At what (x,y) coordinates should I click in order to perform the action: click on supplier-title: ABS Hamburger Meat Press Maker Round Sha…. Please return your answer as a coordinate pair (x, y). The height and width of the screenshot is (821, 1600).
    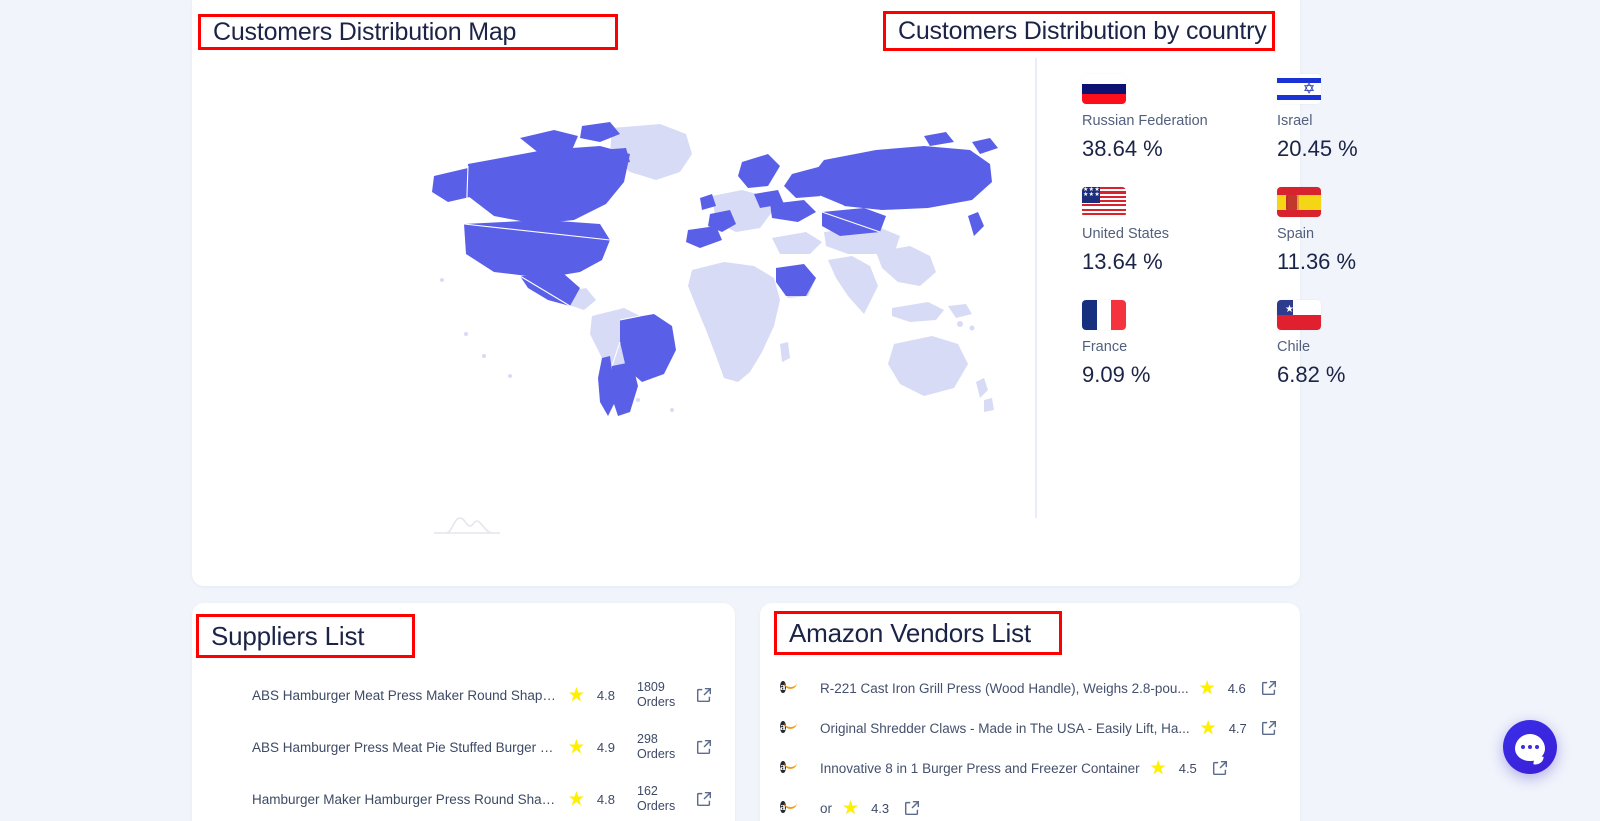
    Looking at the image, I should click on (405, 695).